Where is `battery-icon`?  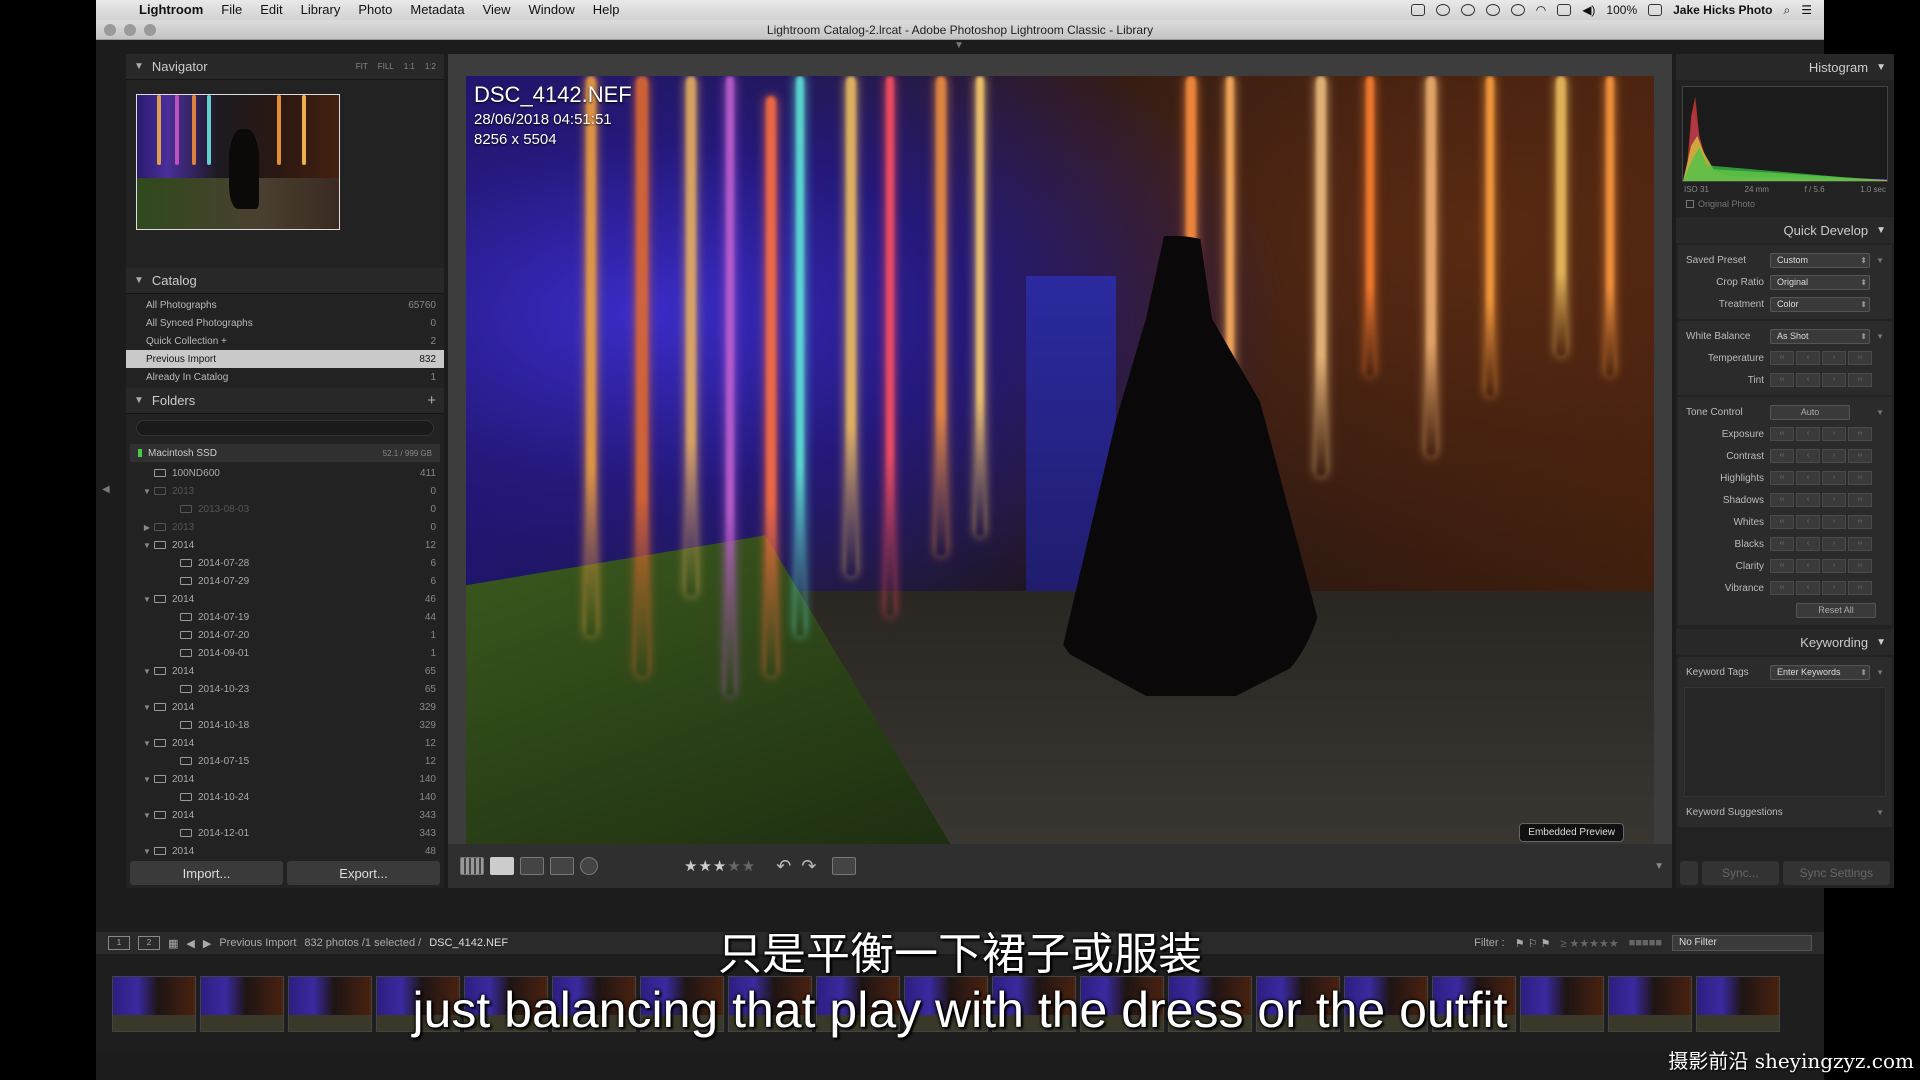 battery-icon is located at coordinates (1655, 10).